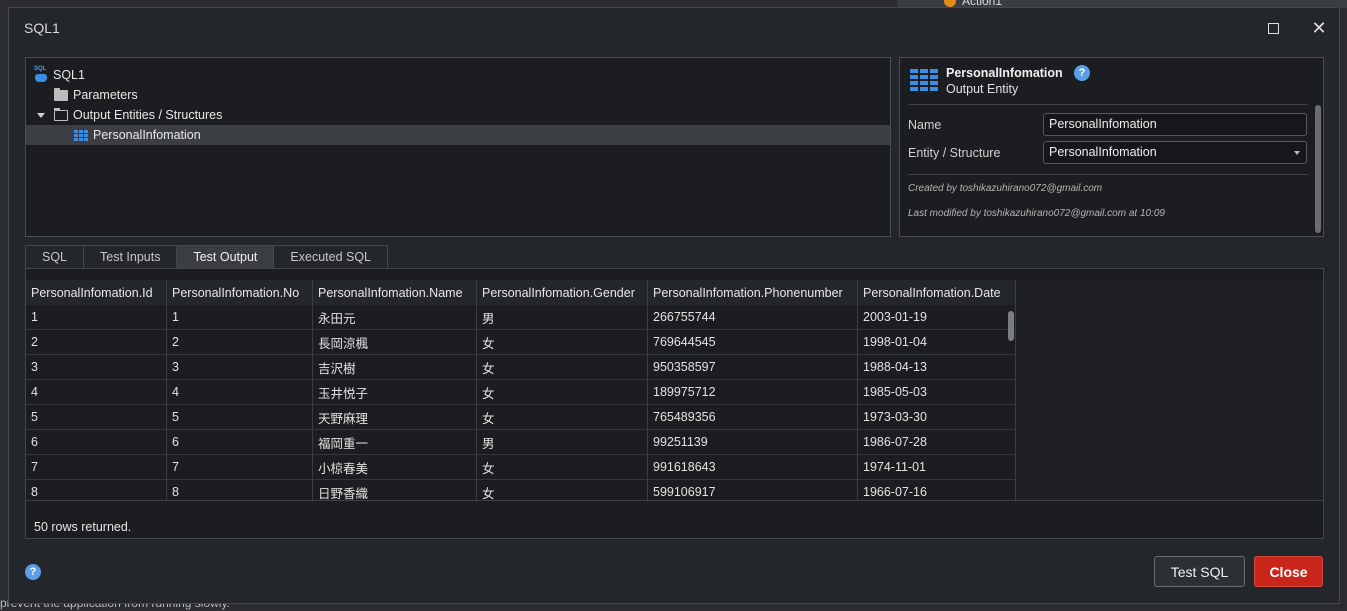  I want to click on table-cell: 1974-11-01, so click(937, 467).